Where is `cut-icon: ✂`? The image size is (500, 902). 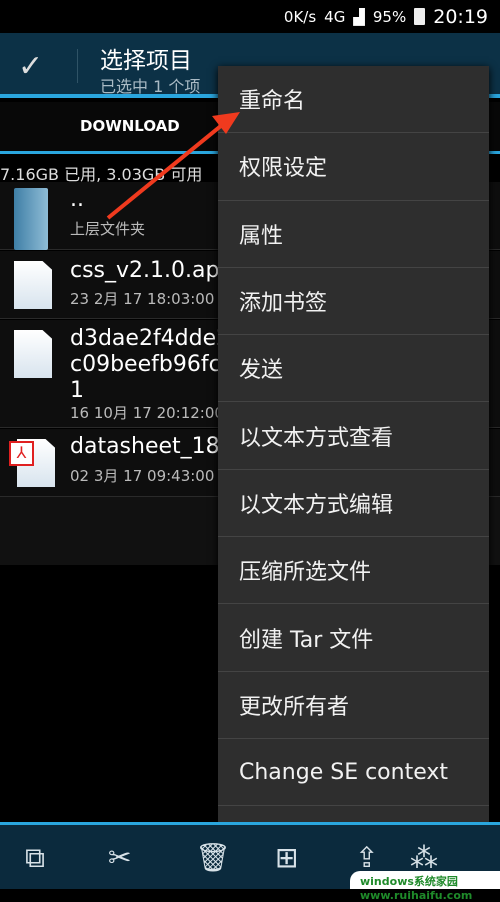 cut-icon: ✂ is located at coordinates (119, 857).